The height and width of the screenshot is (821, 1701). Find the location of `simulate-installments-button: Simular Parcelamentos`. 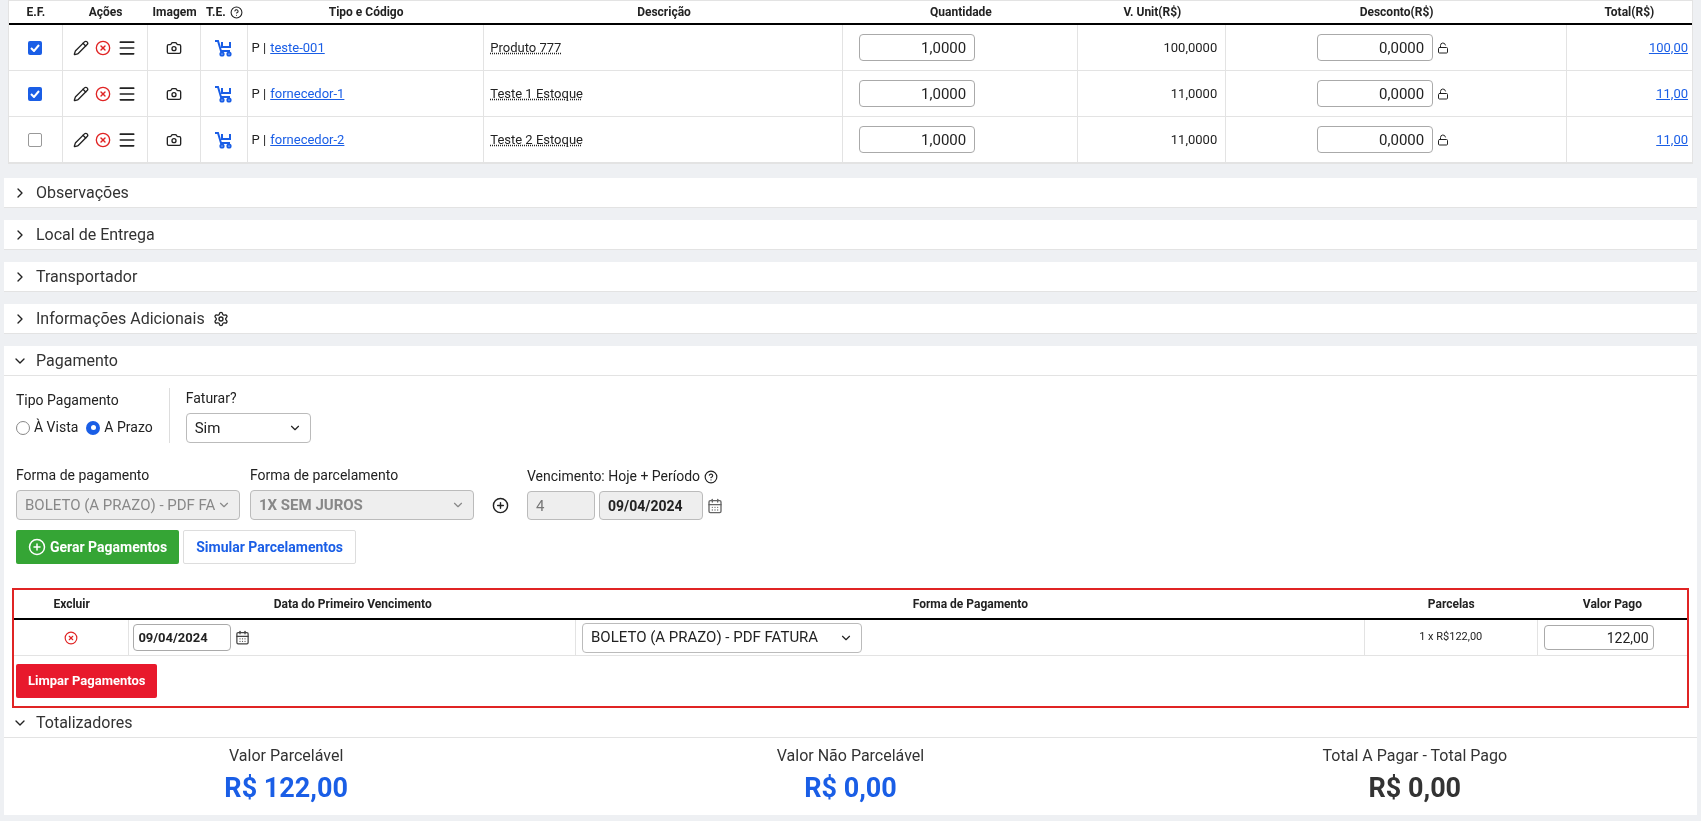

simulate-installments-button: Simular Parcelamentos is located at coordinates (269, 547).